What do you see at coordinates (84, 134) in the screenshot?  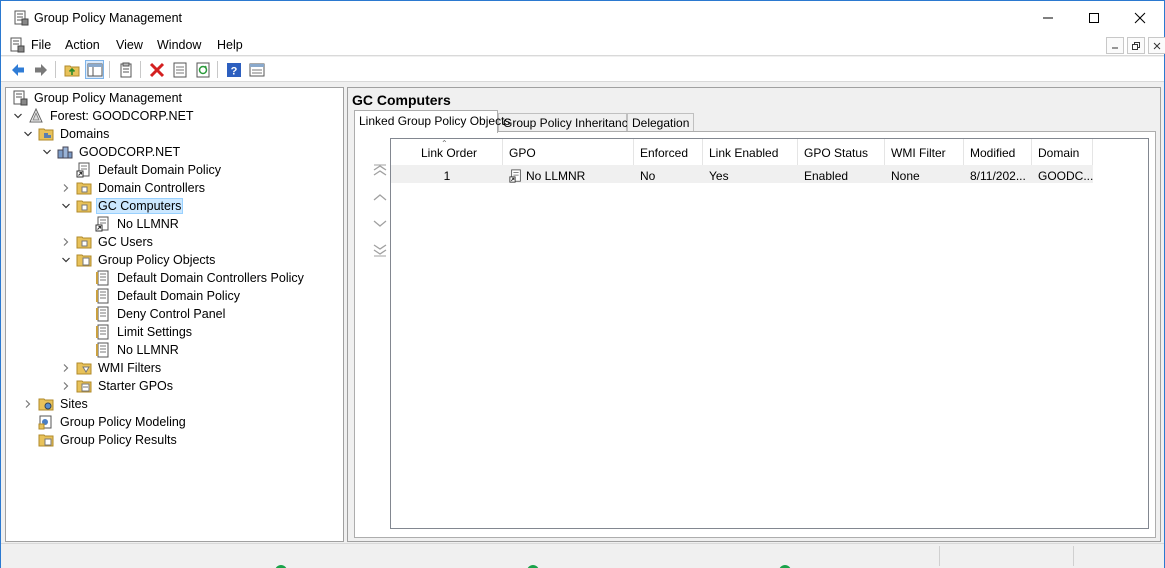 I see `tree-node-label: Domains` at bounding box center [84, 134].